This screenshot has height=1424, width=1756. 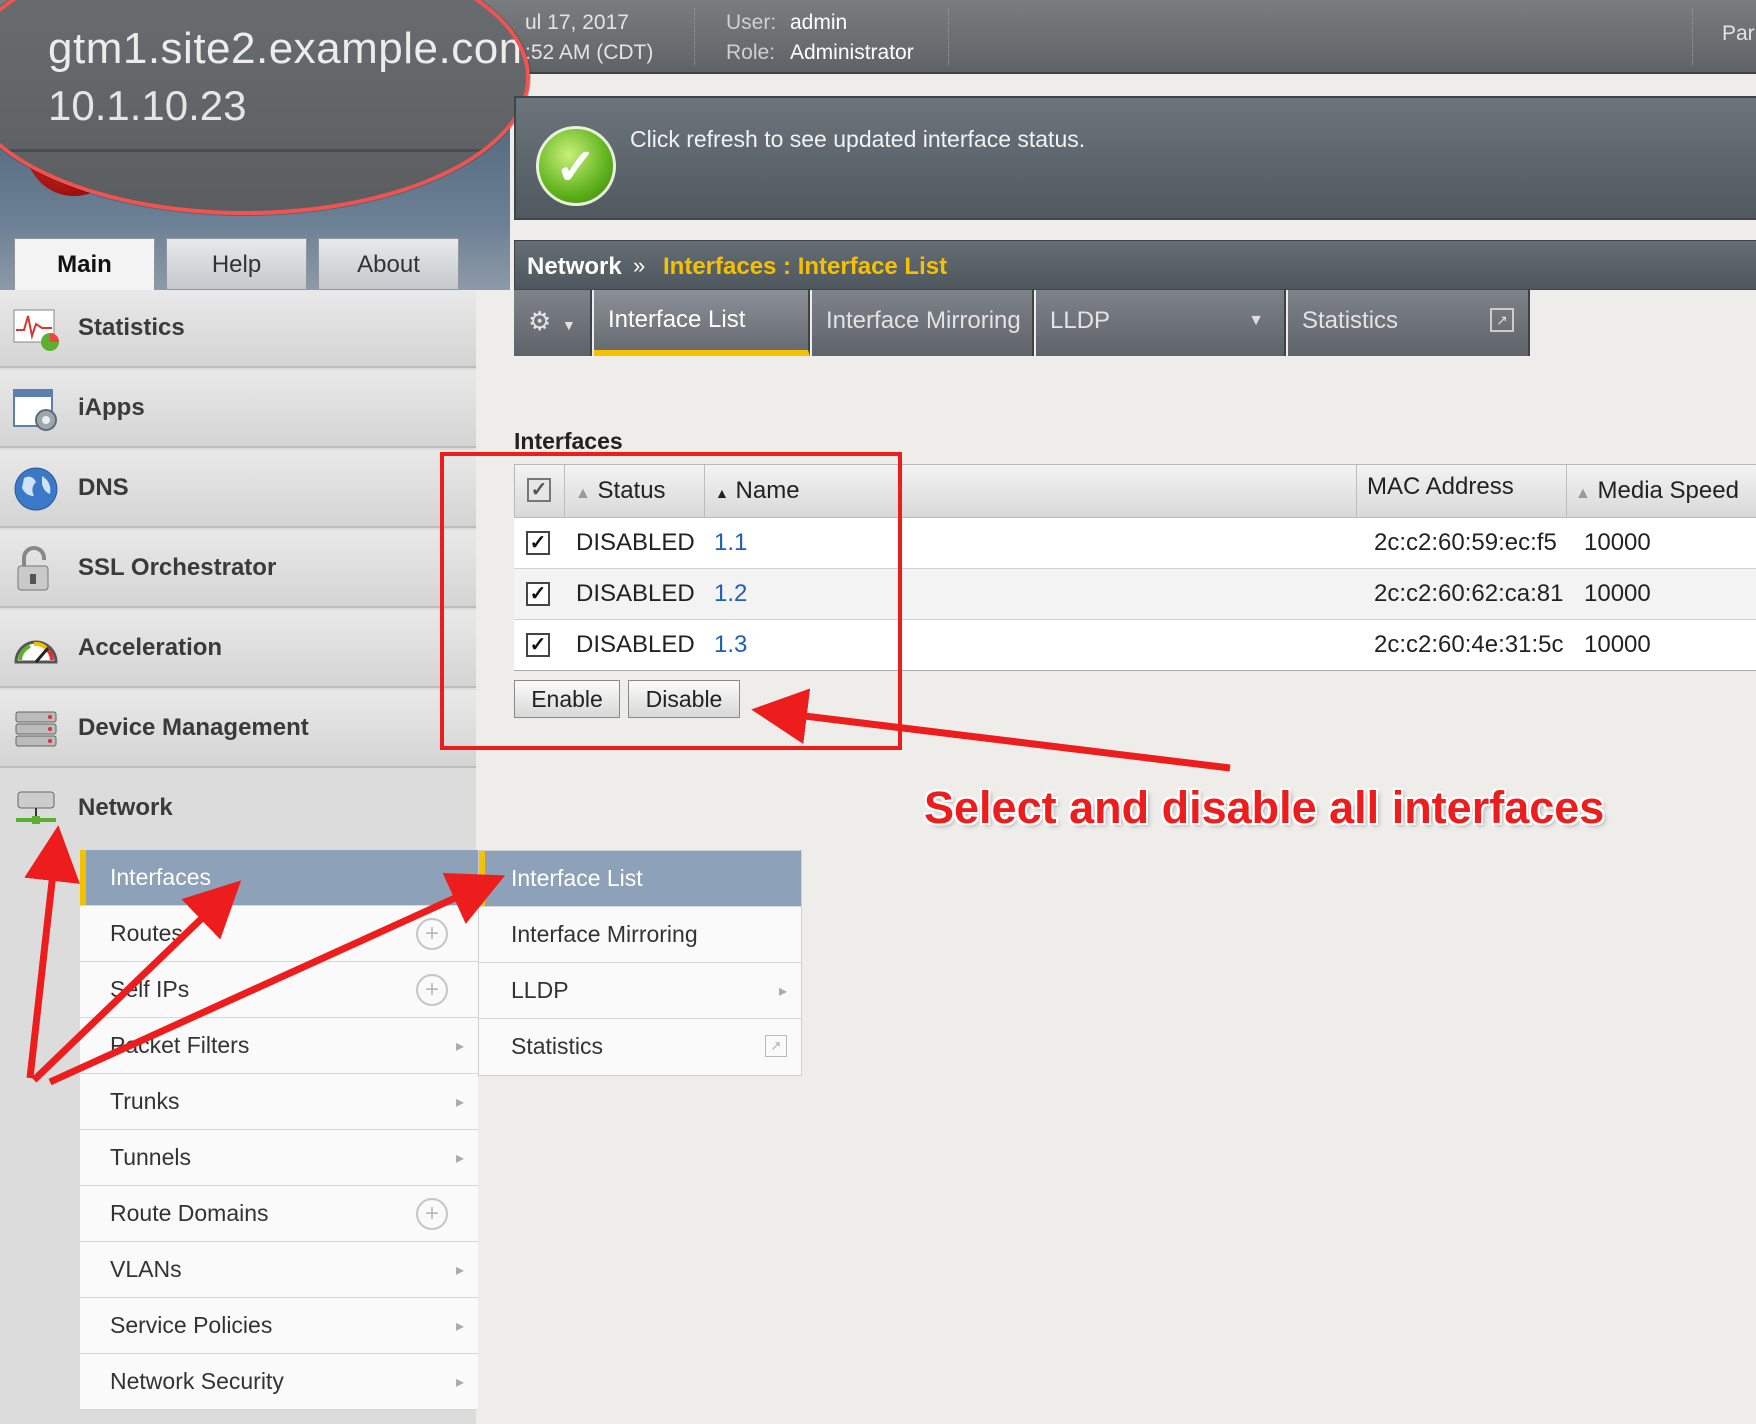 What do you see at coordinates (35, 410) in the screenshot?
I see `iapps-icon` at bounding box center [35, 410].